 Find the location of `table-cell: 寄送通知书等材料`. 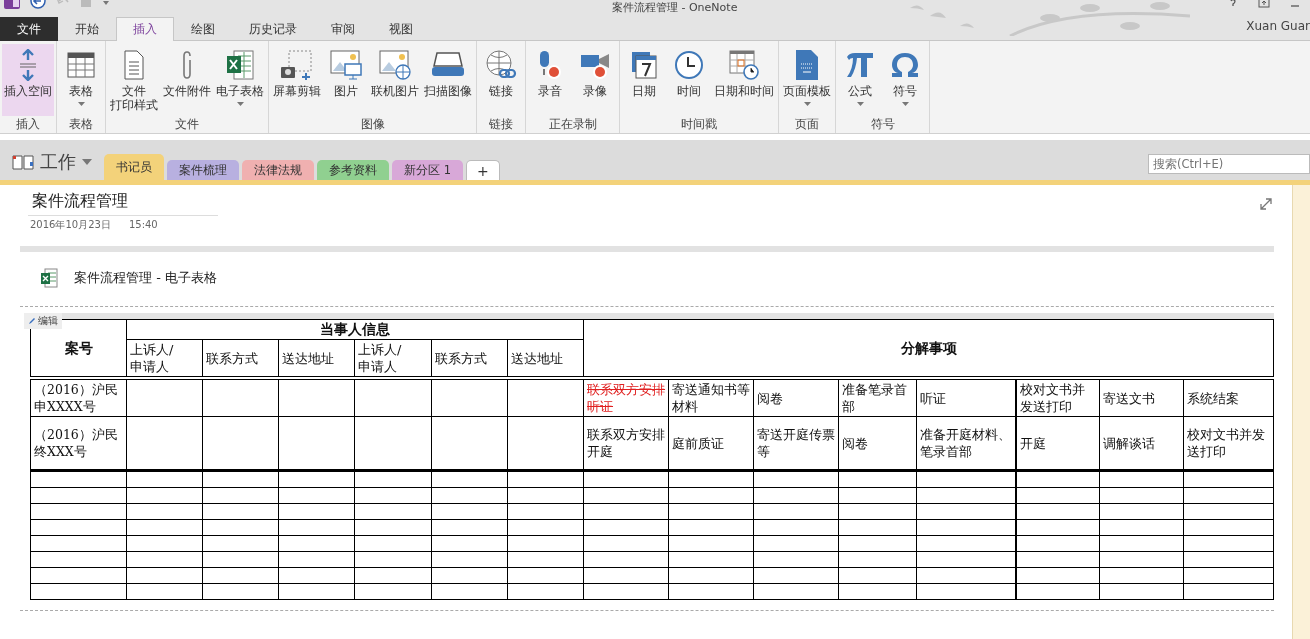

table-cell: 寄送通知书等材料 is located at coordinates (711, 397).